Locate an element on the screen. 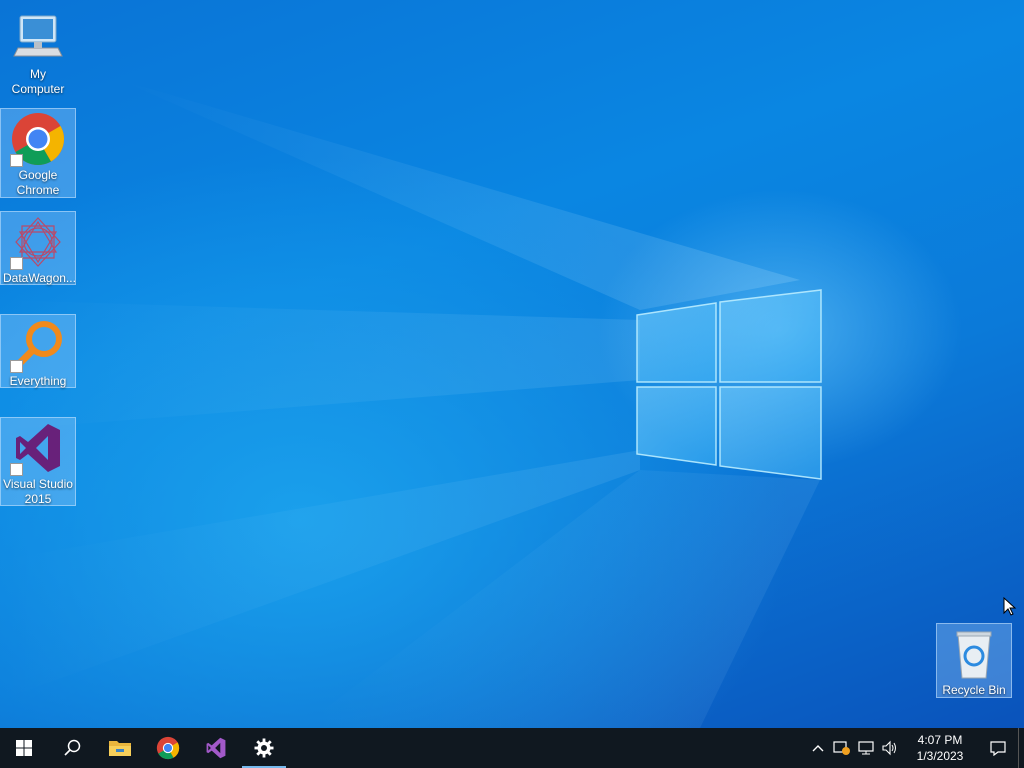 Image resolution: width=1024 pixels, height=768 pixels. search-button is located at coordinates (72, 748).